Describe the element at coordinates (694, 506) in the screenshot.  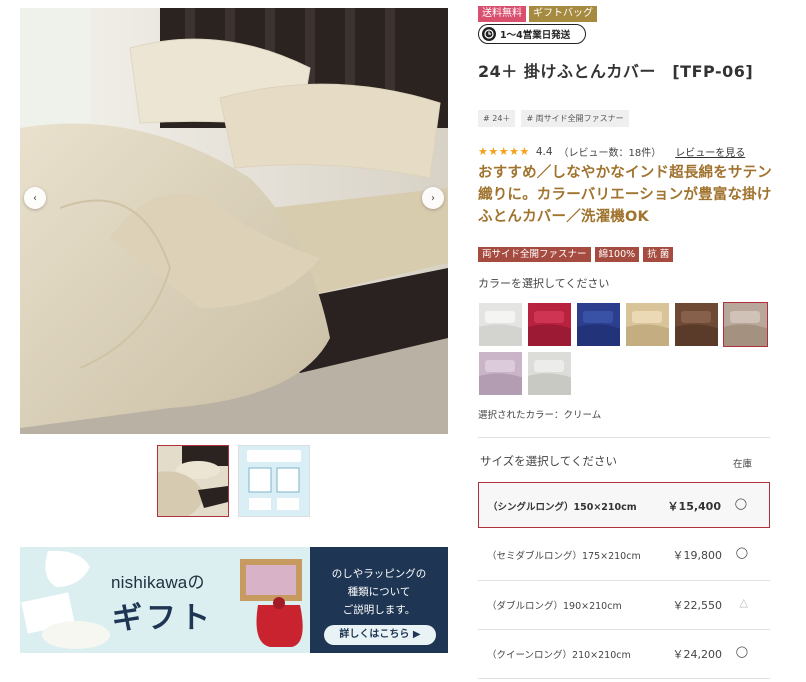
I see `size-price: ￥15,400` at that location.